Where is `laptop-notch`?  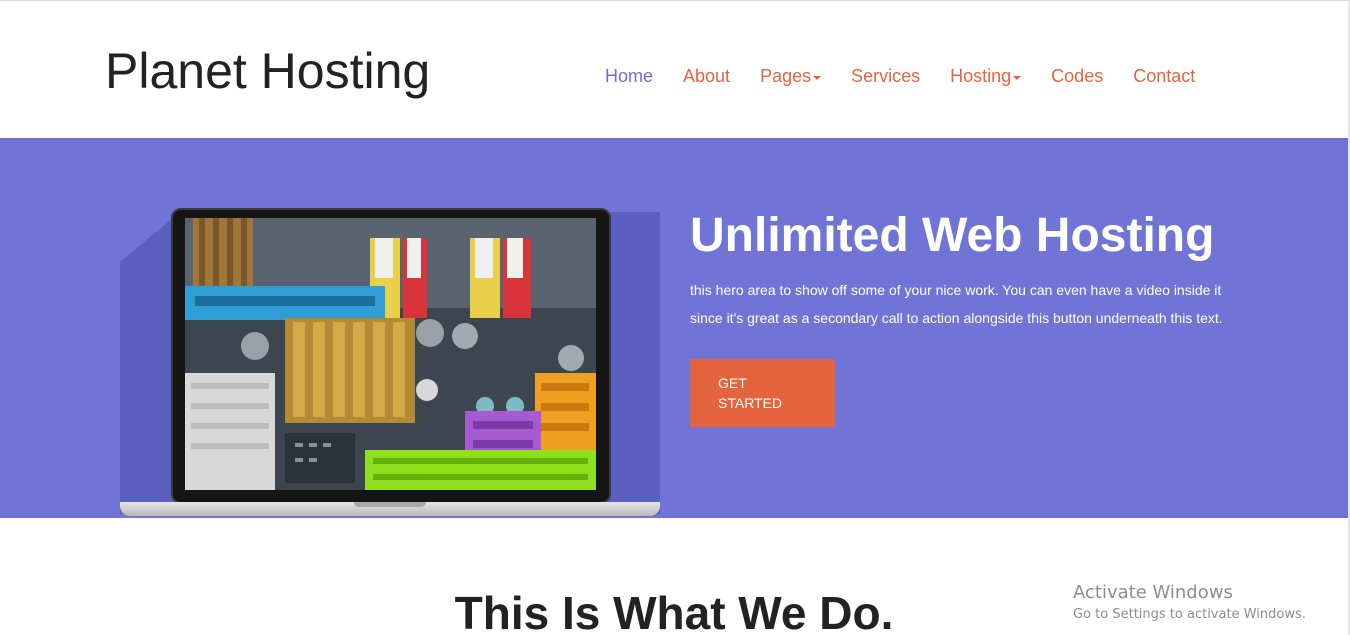
laptop-notch is located at coordinates (390, 504).